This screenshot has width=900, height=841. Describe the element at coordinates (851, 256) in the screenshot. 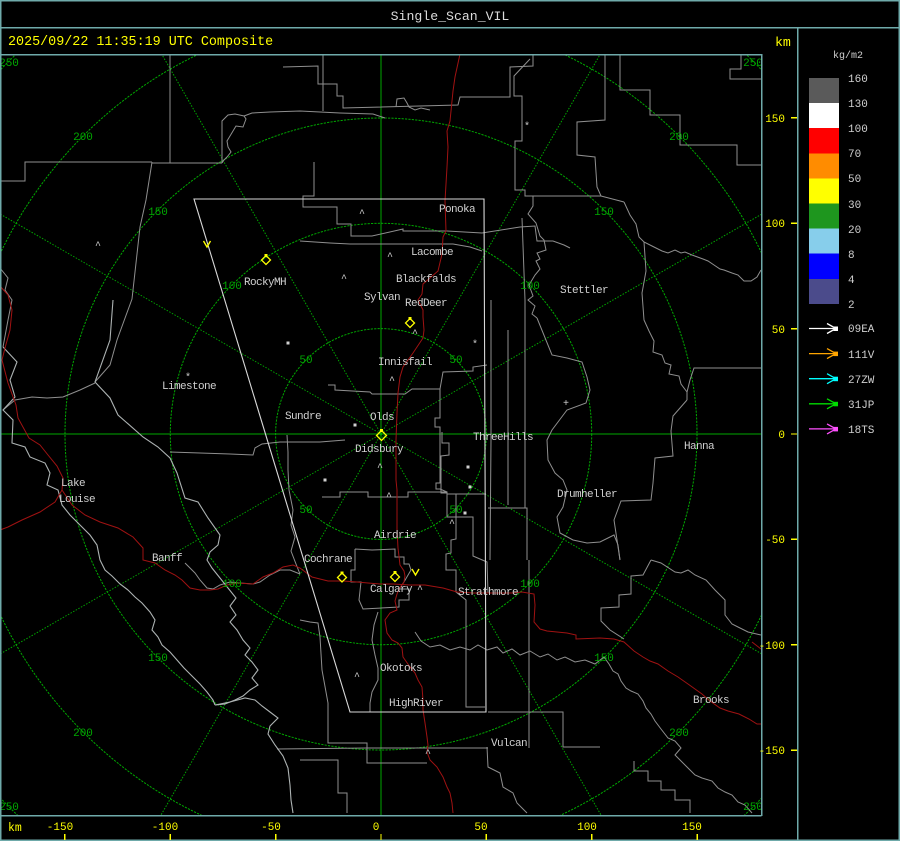

I see `svg-text: 8` at that location.